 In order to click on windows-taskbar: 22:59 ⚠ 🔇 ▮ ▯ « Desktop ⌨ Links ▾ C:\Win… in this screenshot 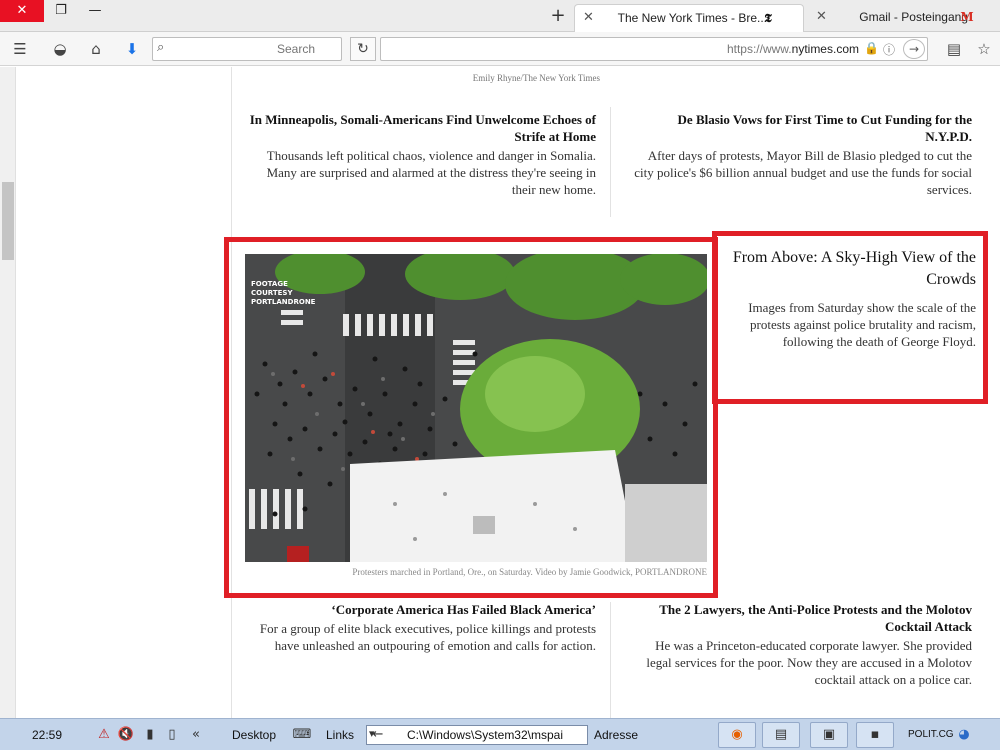, I will do `click(500, 734)`.